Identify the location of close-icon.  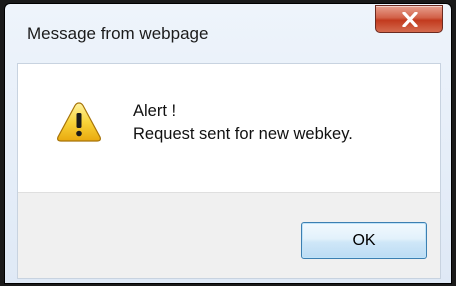
(410, 19).